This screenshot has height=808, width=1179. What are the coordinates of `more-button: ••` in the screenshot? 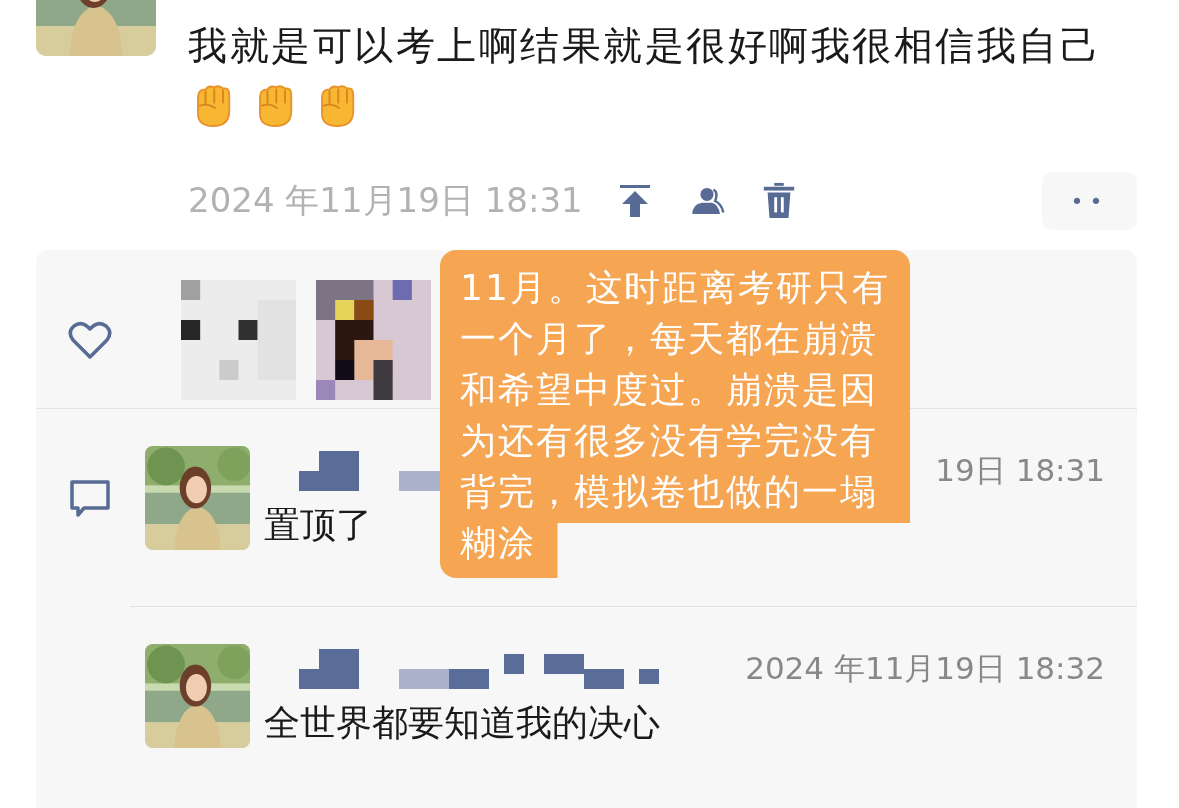 It's located at (1089, 201).